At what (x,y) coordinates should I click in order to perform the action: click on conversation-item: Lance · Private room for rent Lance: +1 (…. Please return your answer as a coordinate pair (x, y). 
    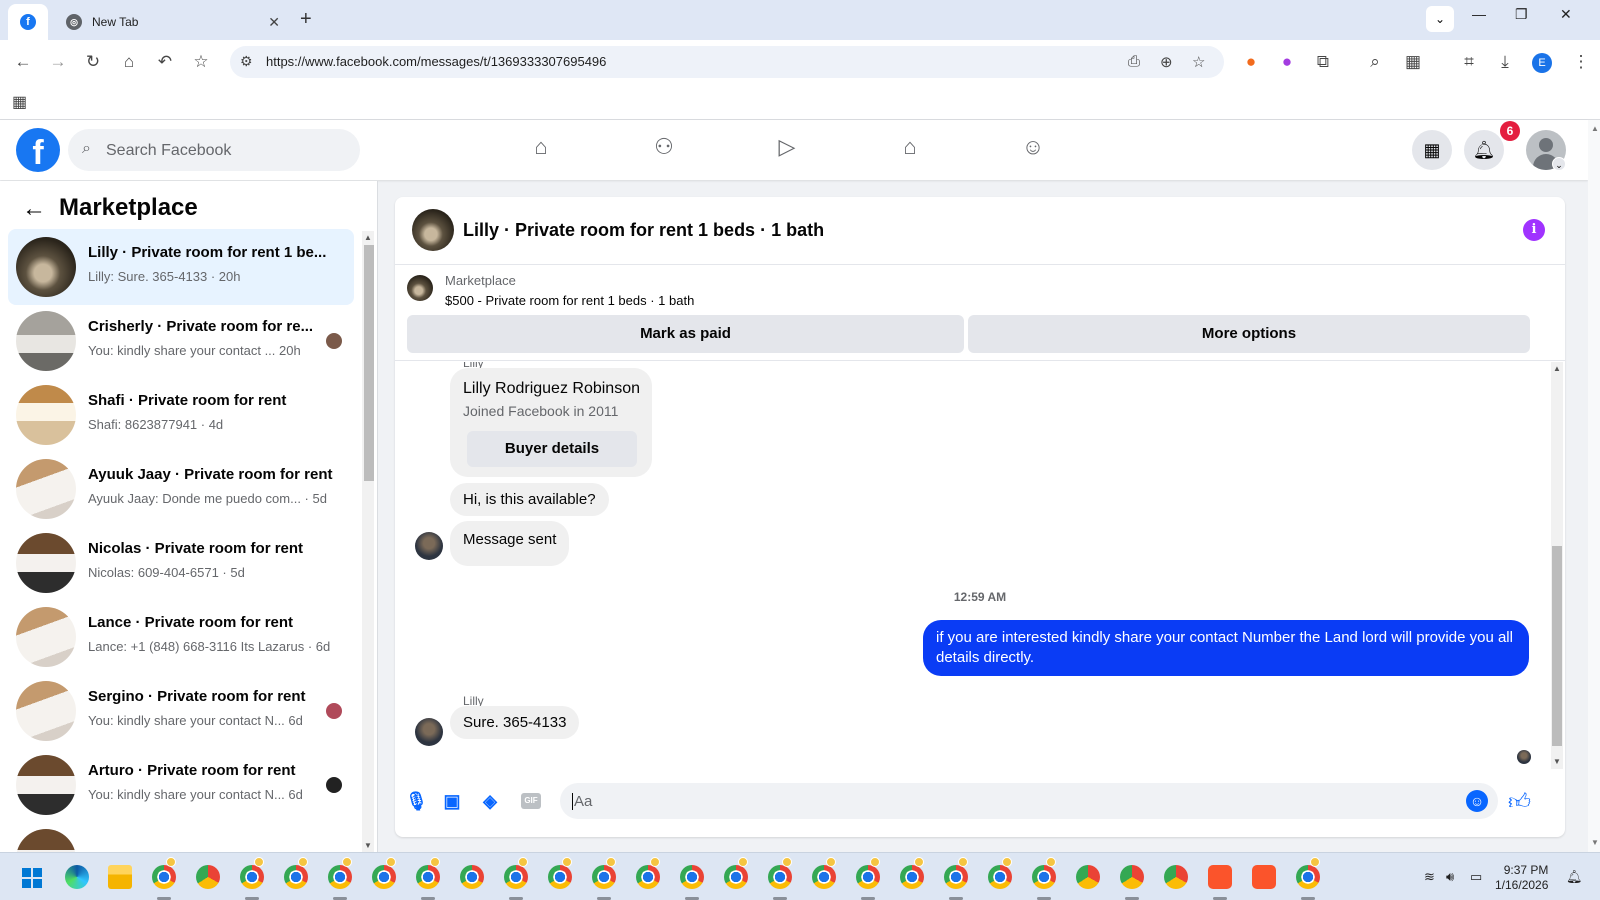
    Looking at the image, I should click on (181, 637).